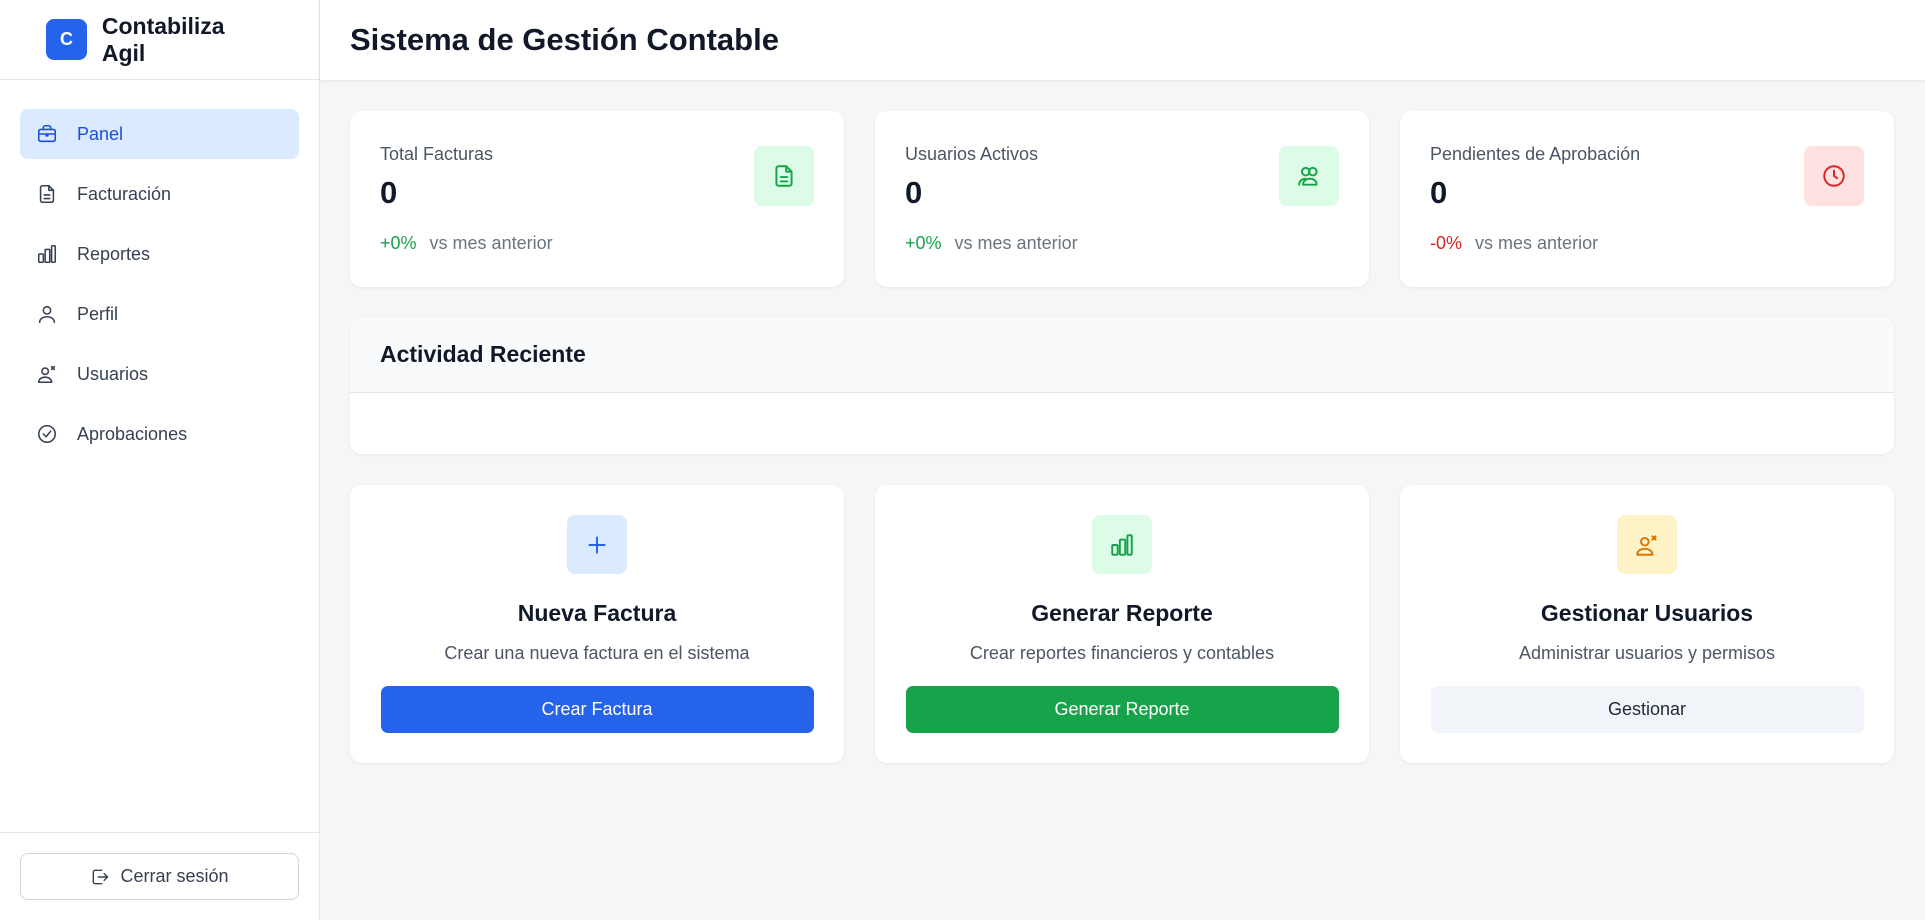 The width and height of the screenshot is (1925, 920). I want to click on brand-logo: C, so click(66, 39).